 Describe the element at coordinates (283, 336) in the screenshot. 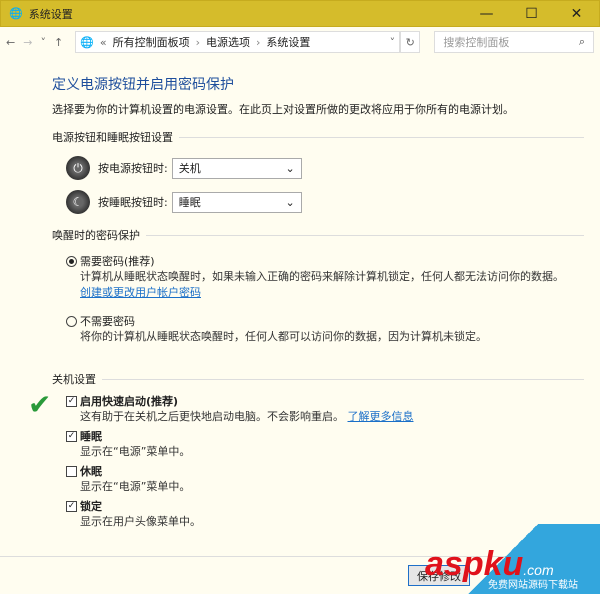

I see `option-description: 将你的计算机从睡眠状态唤醒时，任何人都可以访问你的数据，因为计算机未锁定。` at that location.